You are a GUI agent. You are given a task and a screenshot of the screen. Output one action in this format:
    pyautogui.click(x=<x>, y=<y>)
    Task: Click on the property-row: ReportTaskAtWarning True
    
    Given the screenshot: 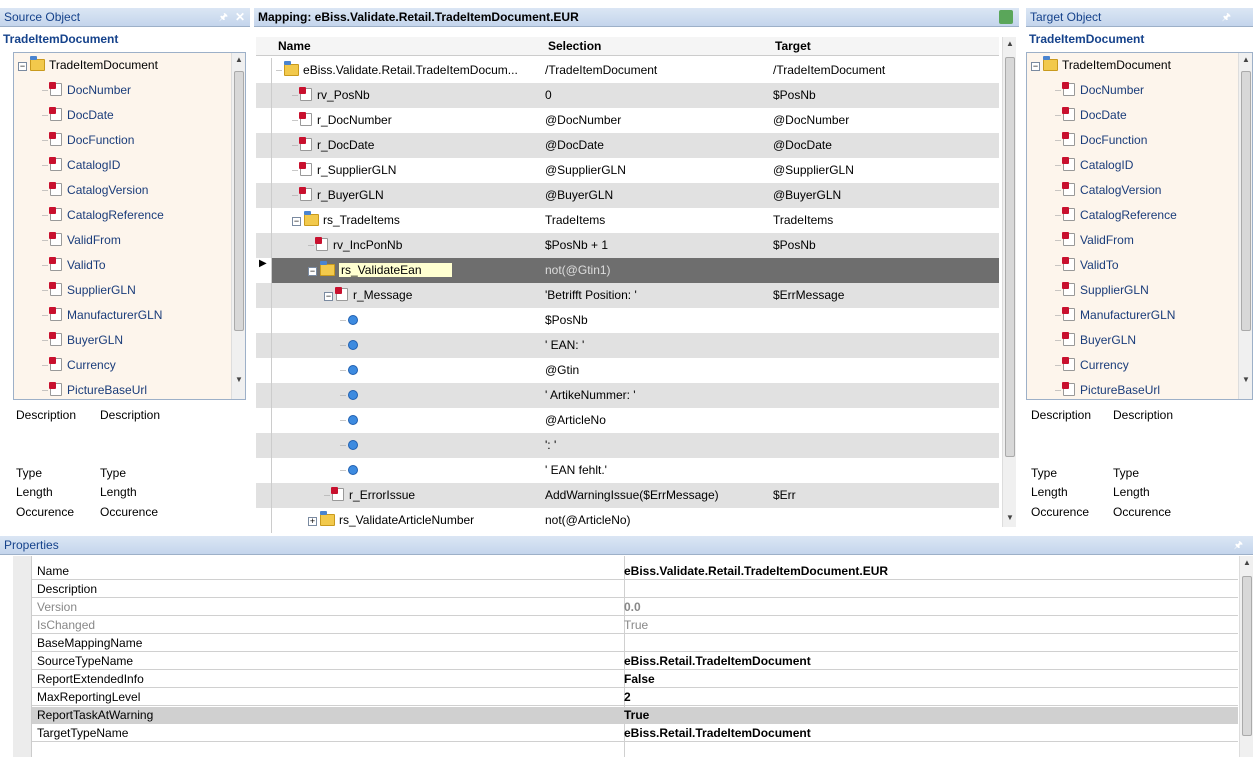 What is the action you would take?
    pyautogui.click(x=635, y=715)
    